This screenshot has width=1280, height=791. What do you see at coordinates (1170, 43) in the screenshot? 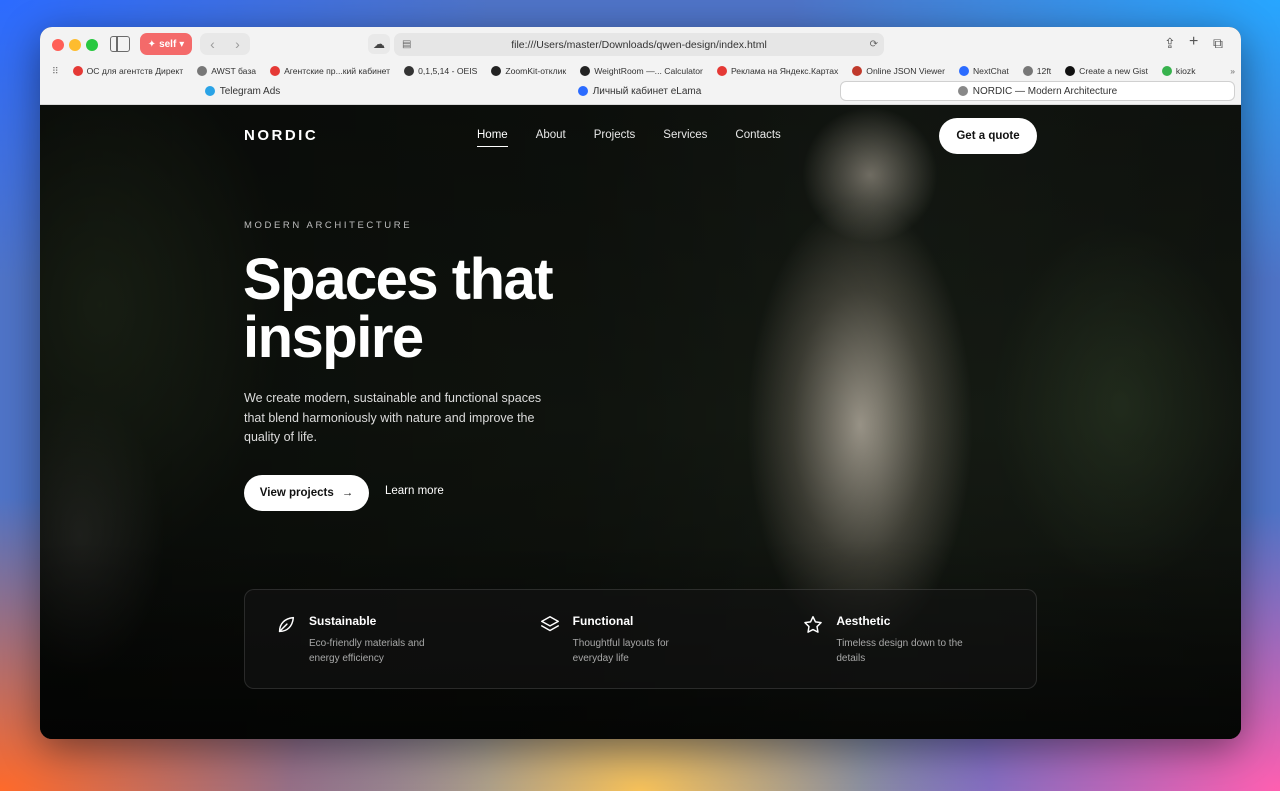
I see `share-icon: ⇪` at bounding box center [1170, 43].